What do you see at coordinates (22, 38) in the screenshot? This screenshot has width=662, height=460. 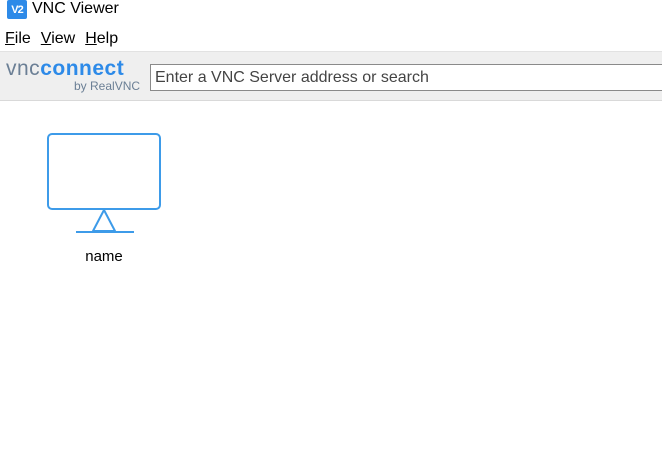 I see `menu-file-label: ile` at bounding box center [22, 38].